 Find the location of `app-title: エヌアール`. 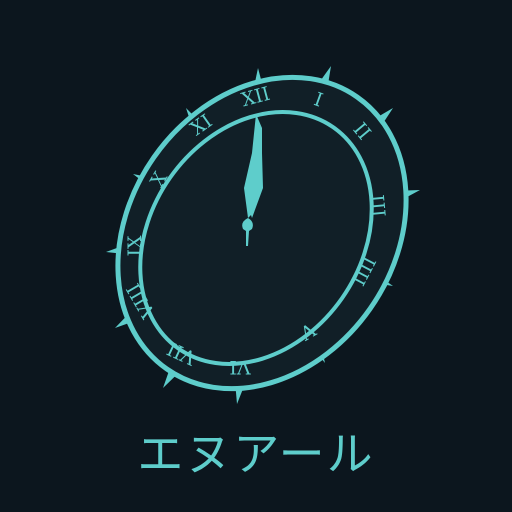

app-title: エヌアール is located at coordinates (256, 454).